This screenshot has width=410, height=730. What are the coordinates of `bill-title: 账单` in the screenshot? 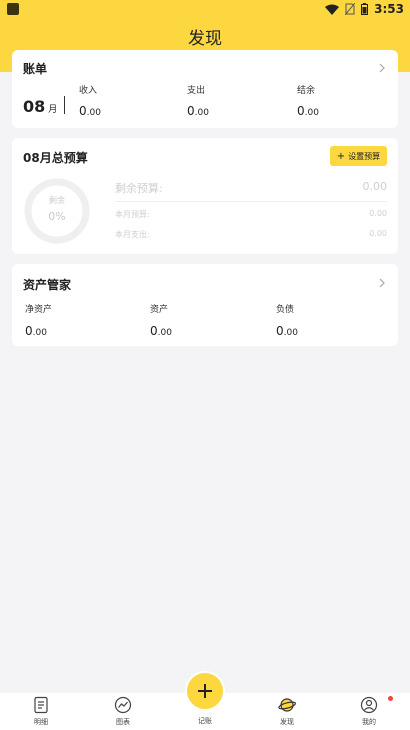 It's located at (35, 69).